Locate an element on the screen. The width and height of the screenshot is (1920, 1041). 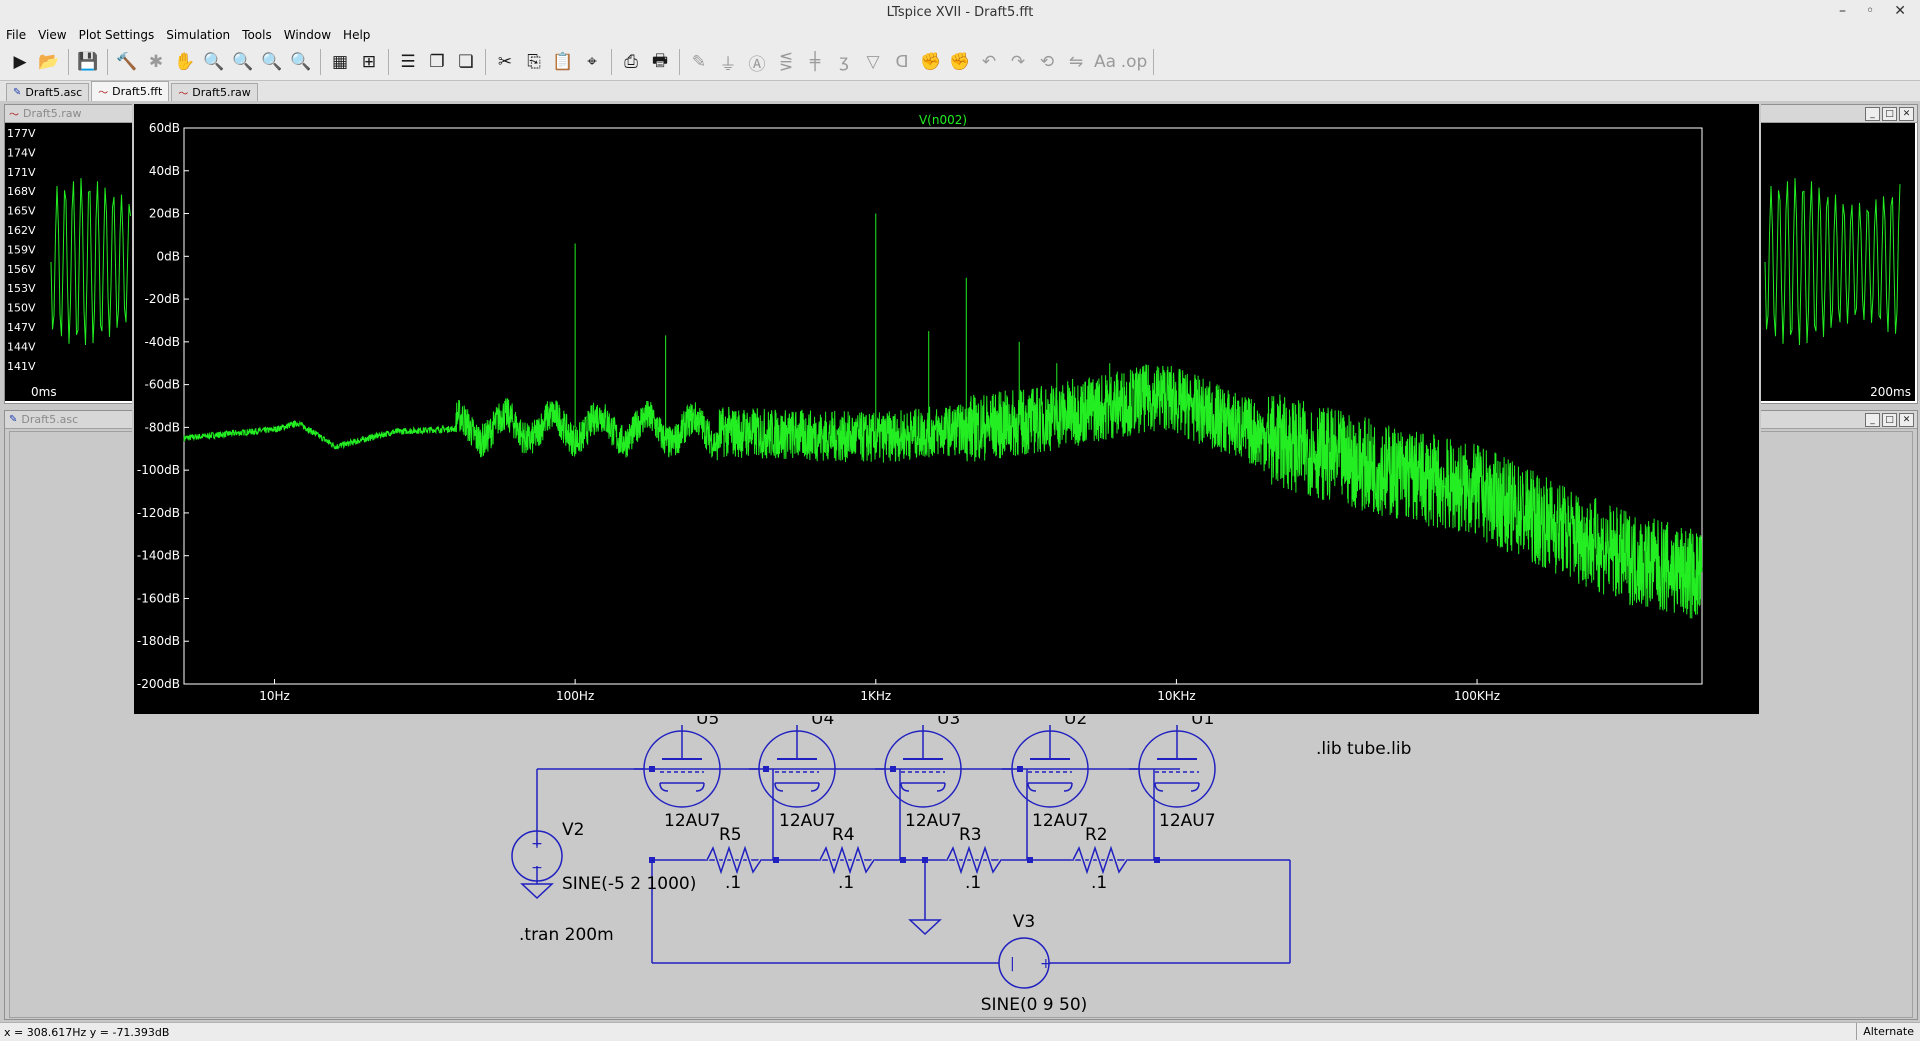
tube-u2: U212AU7 is located at coordinates (1045, 770).